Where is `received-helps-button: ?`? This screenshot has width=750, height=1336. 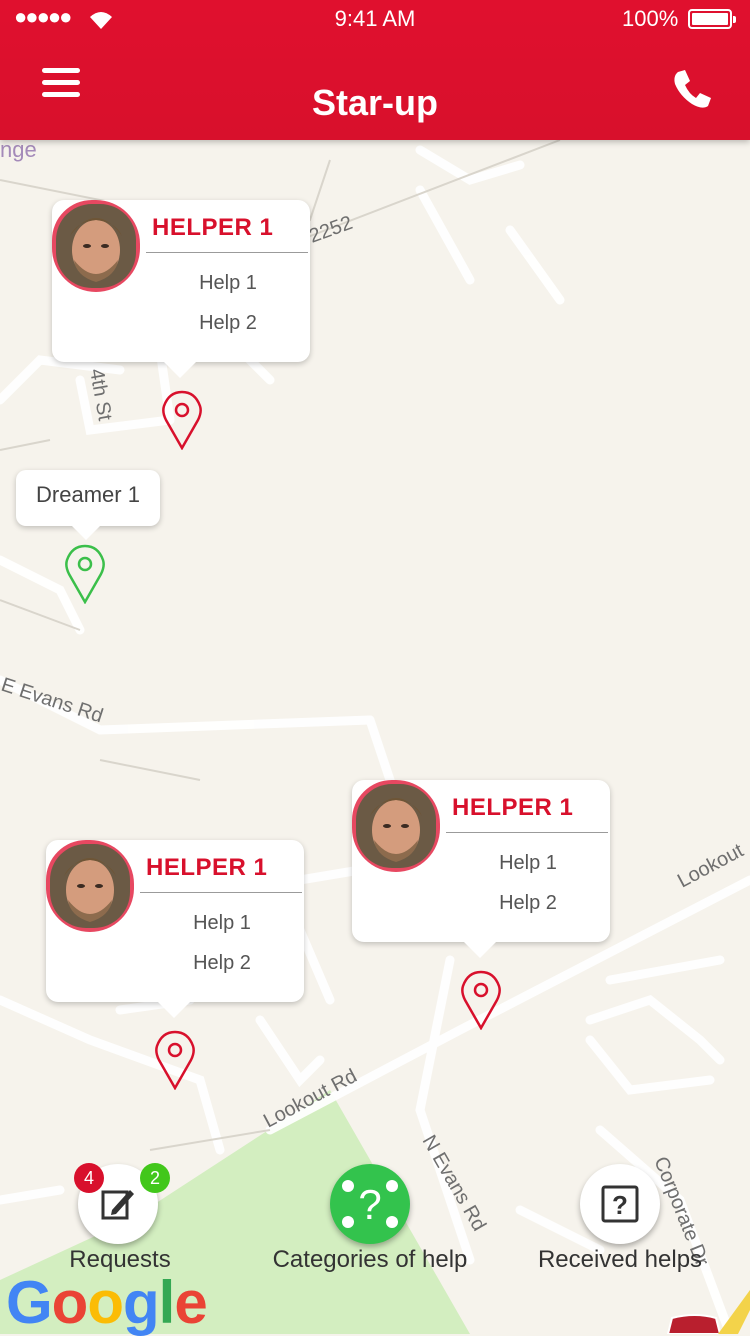 received-helps-button: ? is located at coordinates (620, 1204).